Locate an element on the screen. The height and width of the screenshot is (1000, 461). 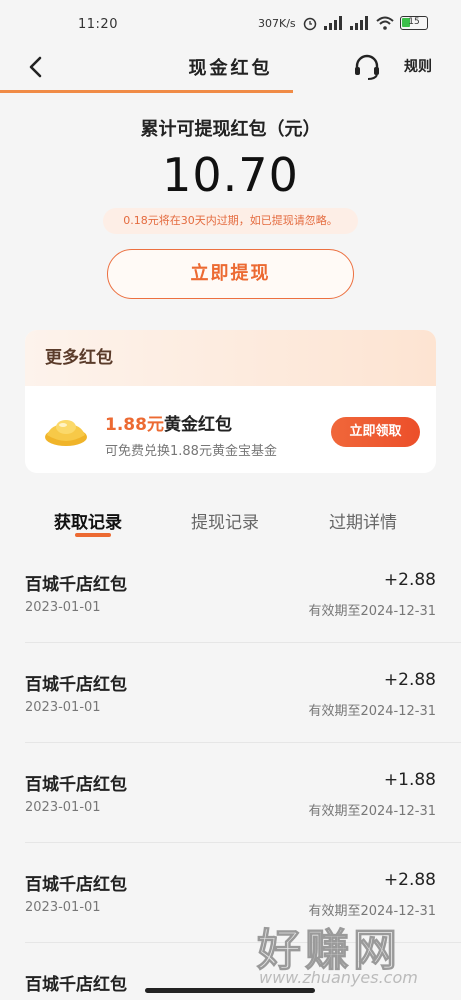
gold-packet-amount: 1.88元 is located at coordinates (134, 425).